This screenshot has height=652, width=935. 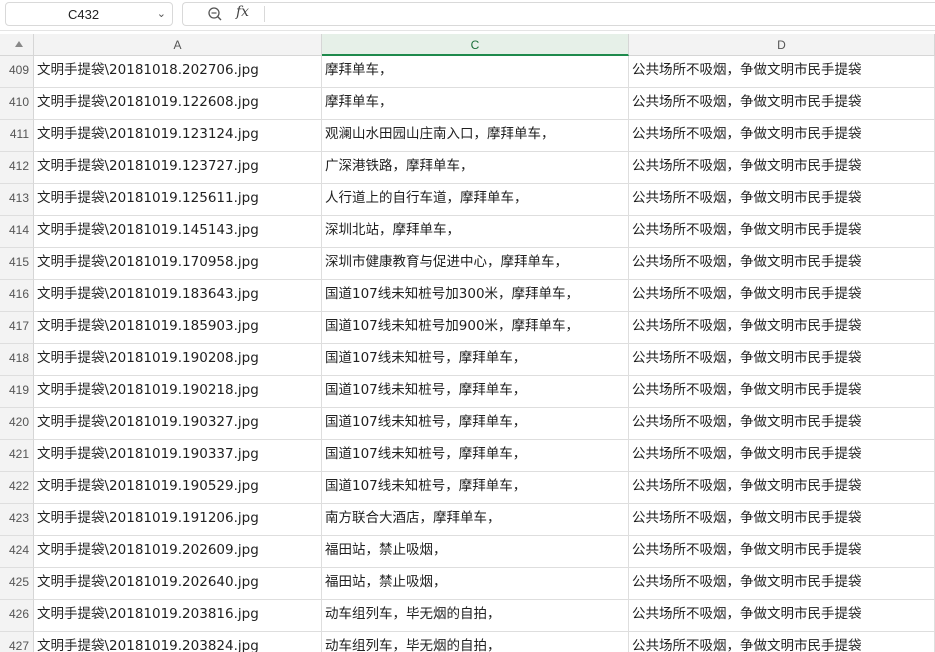 What do you see at coordinates (178, 360) in the screenshot?
I see `cell-a: 文明手提袋\20181019.190208.jpg` at bounding box center [178, 360].